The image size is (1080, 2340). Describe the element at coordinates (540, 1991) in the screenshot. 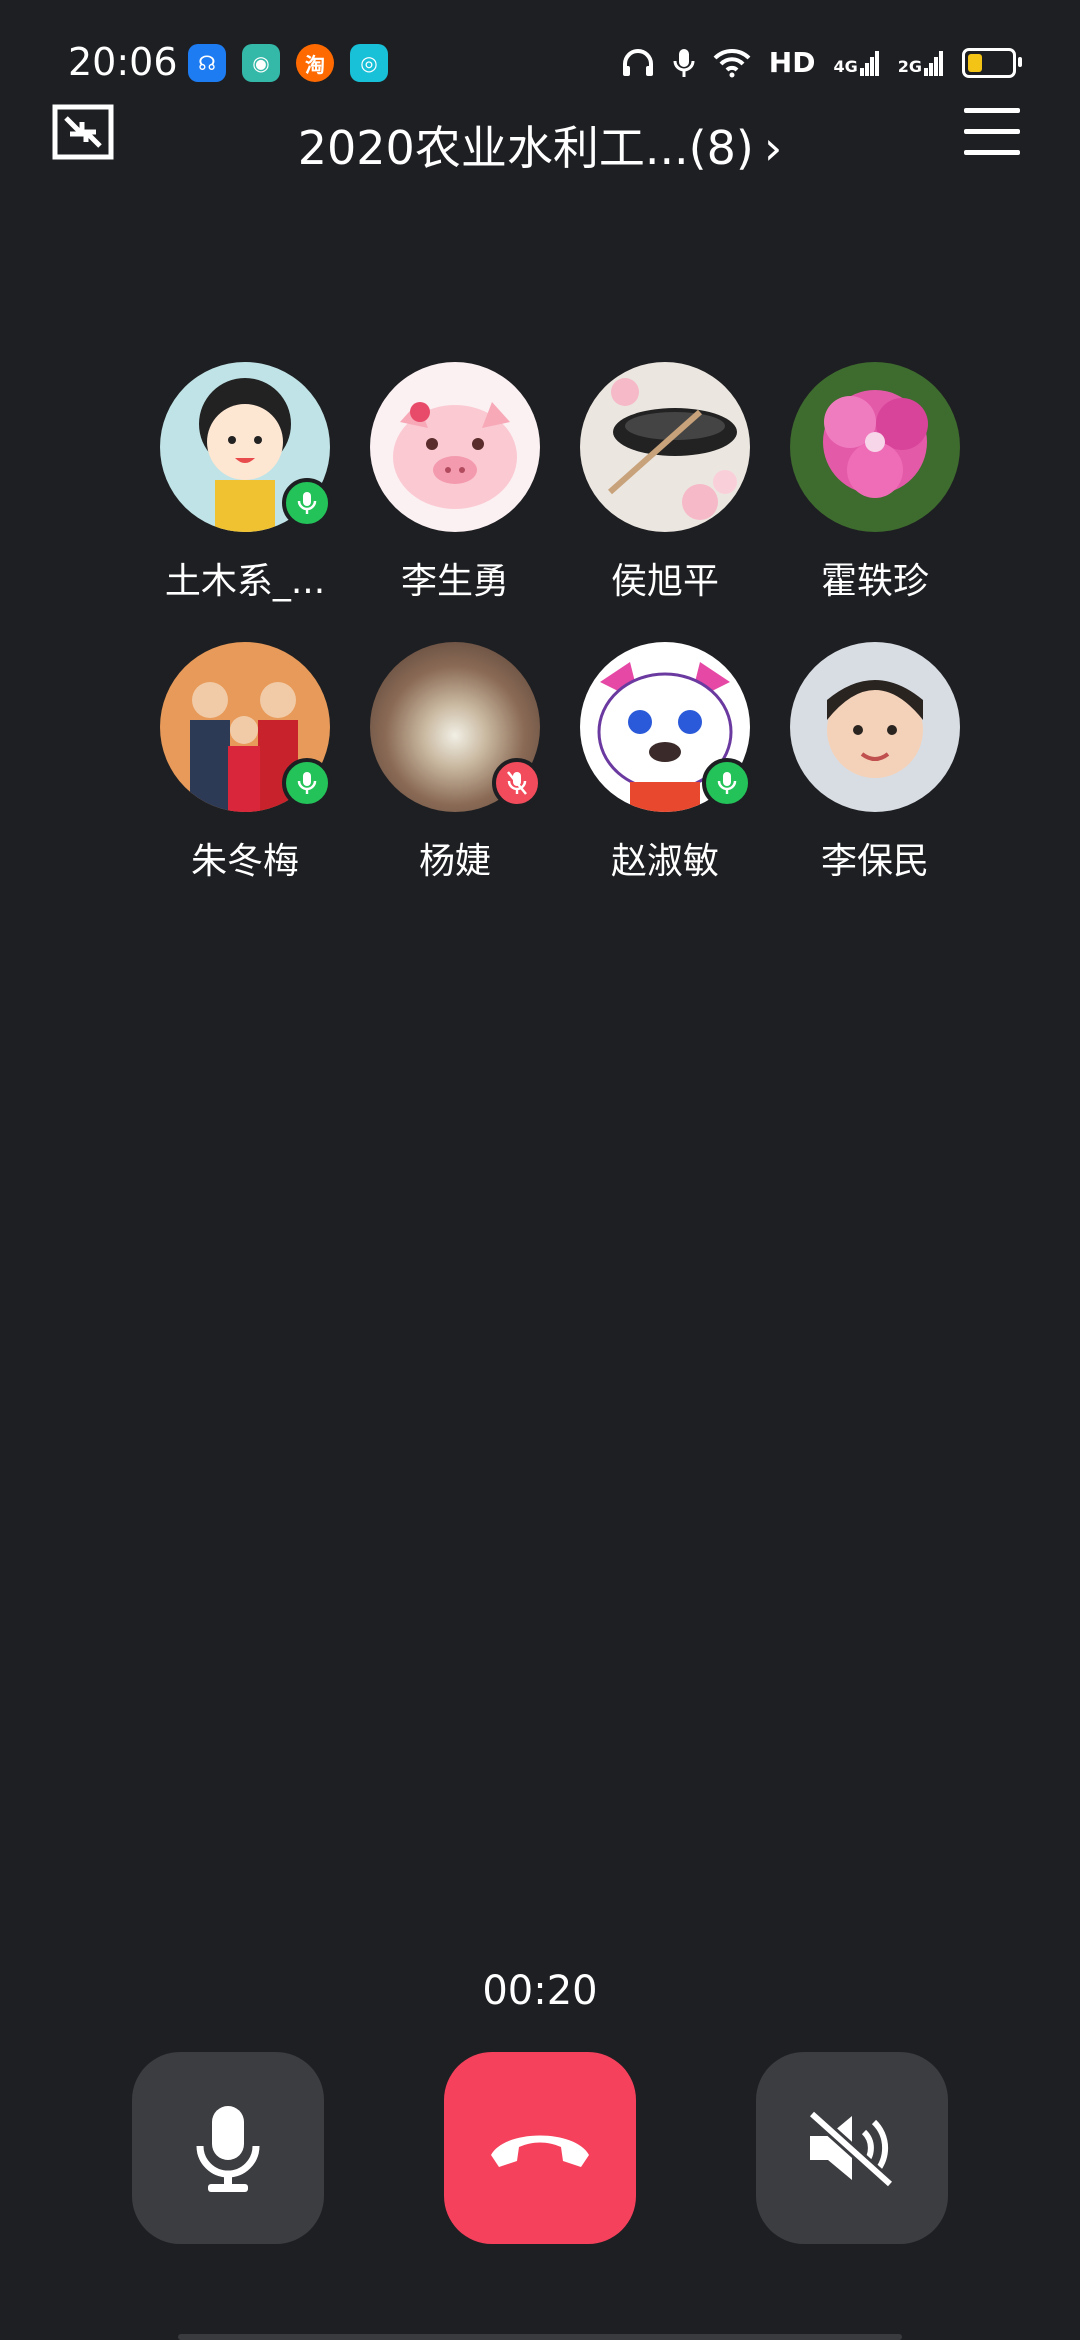

I see `call-timer: 00:20` at that location.